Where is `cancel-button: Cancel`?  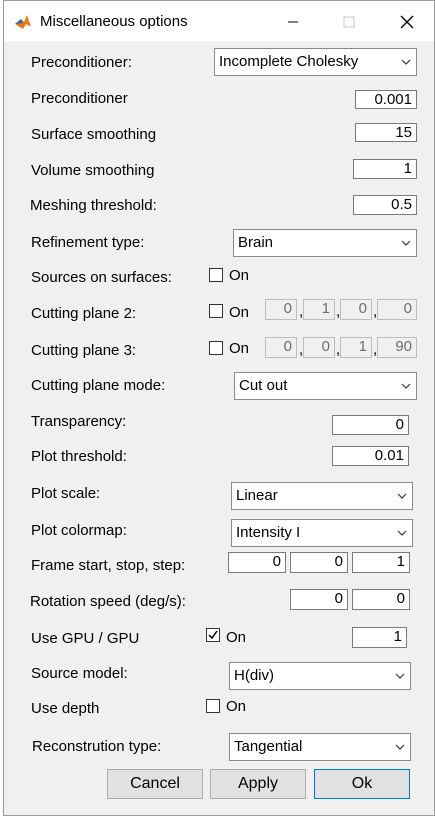
cancel-button: Cancel is located at coordinates (155, 784).